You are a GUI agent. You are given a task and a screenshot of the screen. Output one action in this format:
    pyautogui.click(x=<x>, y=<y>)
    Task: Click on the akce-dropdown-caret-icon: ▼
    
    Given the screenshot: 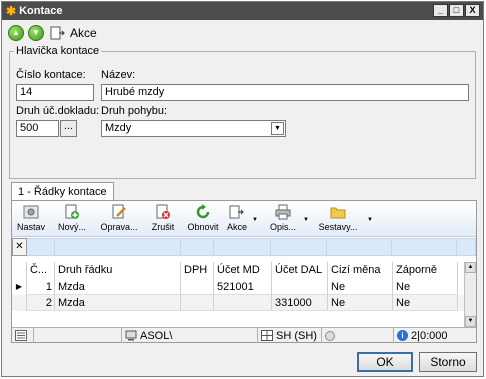 What is the action you would take?
    pyautogui.click(x=255, y=220)
    